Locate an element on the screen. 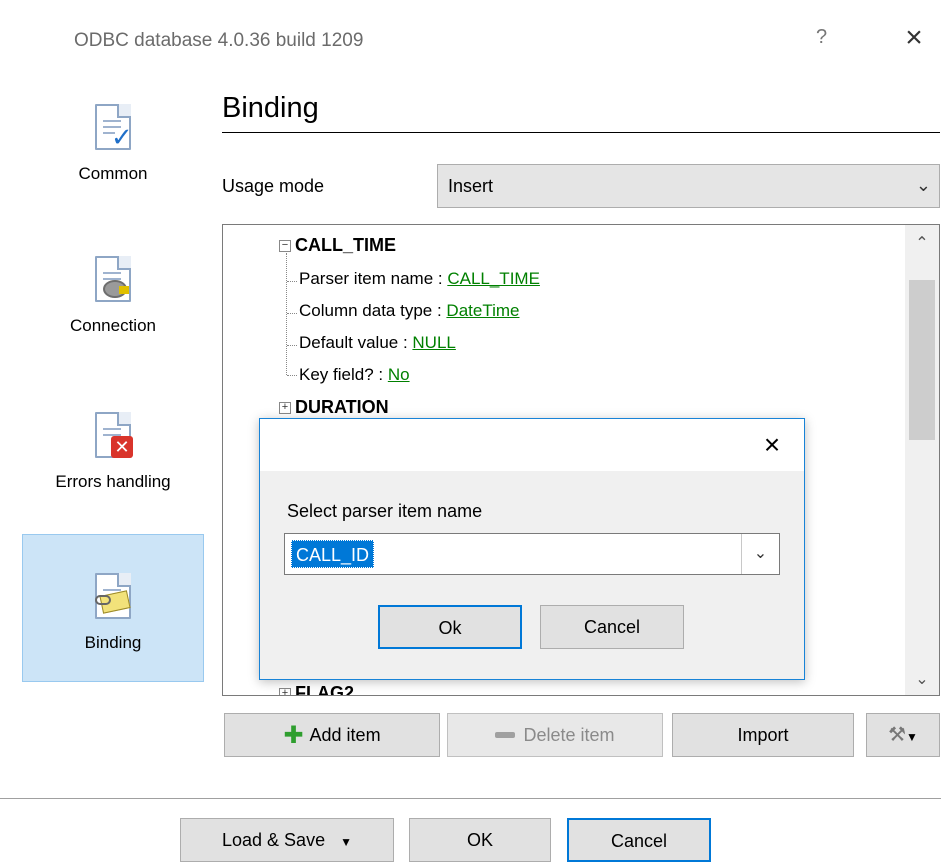  dialog-title-bar: × is located at coordinates (532, 445).